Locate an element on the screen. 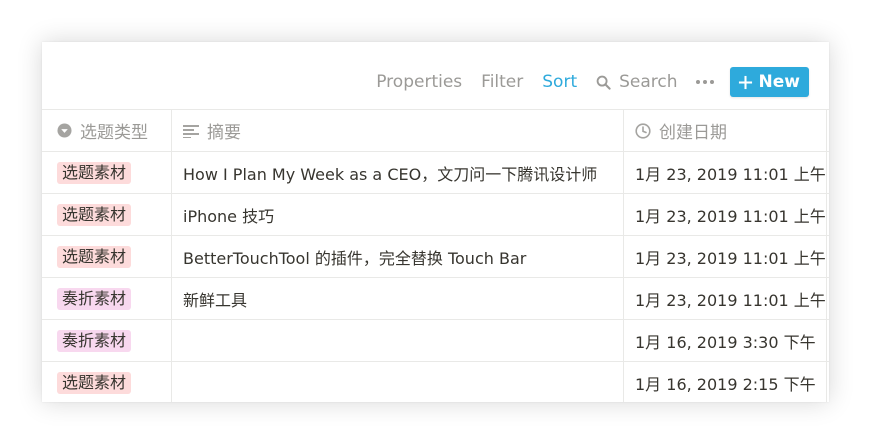  column-label: 摘要 is located at coordinates (224, 133).